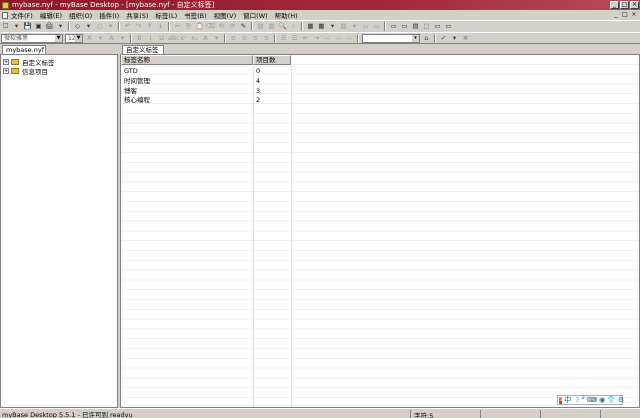 This screenshot has width=640, height=418. What do you see at coordinates (404, 26) in the screenshot?
I see `split-horizontal-icon: ▭` at bounding box center [404, 26].